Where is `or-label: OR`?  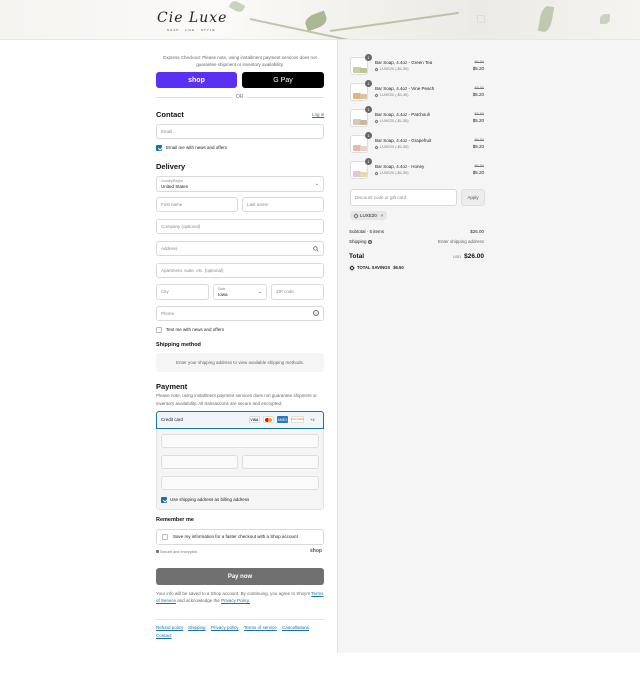
or-label: OR is located at coordinates (240, 97).